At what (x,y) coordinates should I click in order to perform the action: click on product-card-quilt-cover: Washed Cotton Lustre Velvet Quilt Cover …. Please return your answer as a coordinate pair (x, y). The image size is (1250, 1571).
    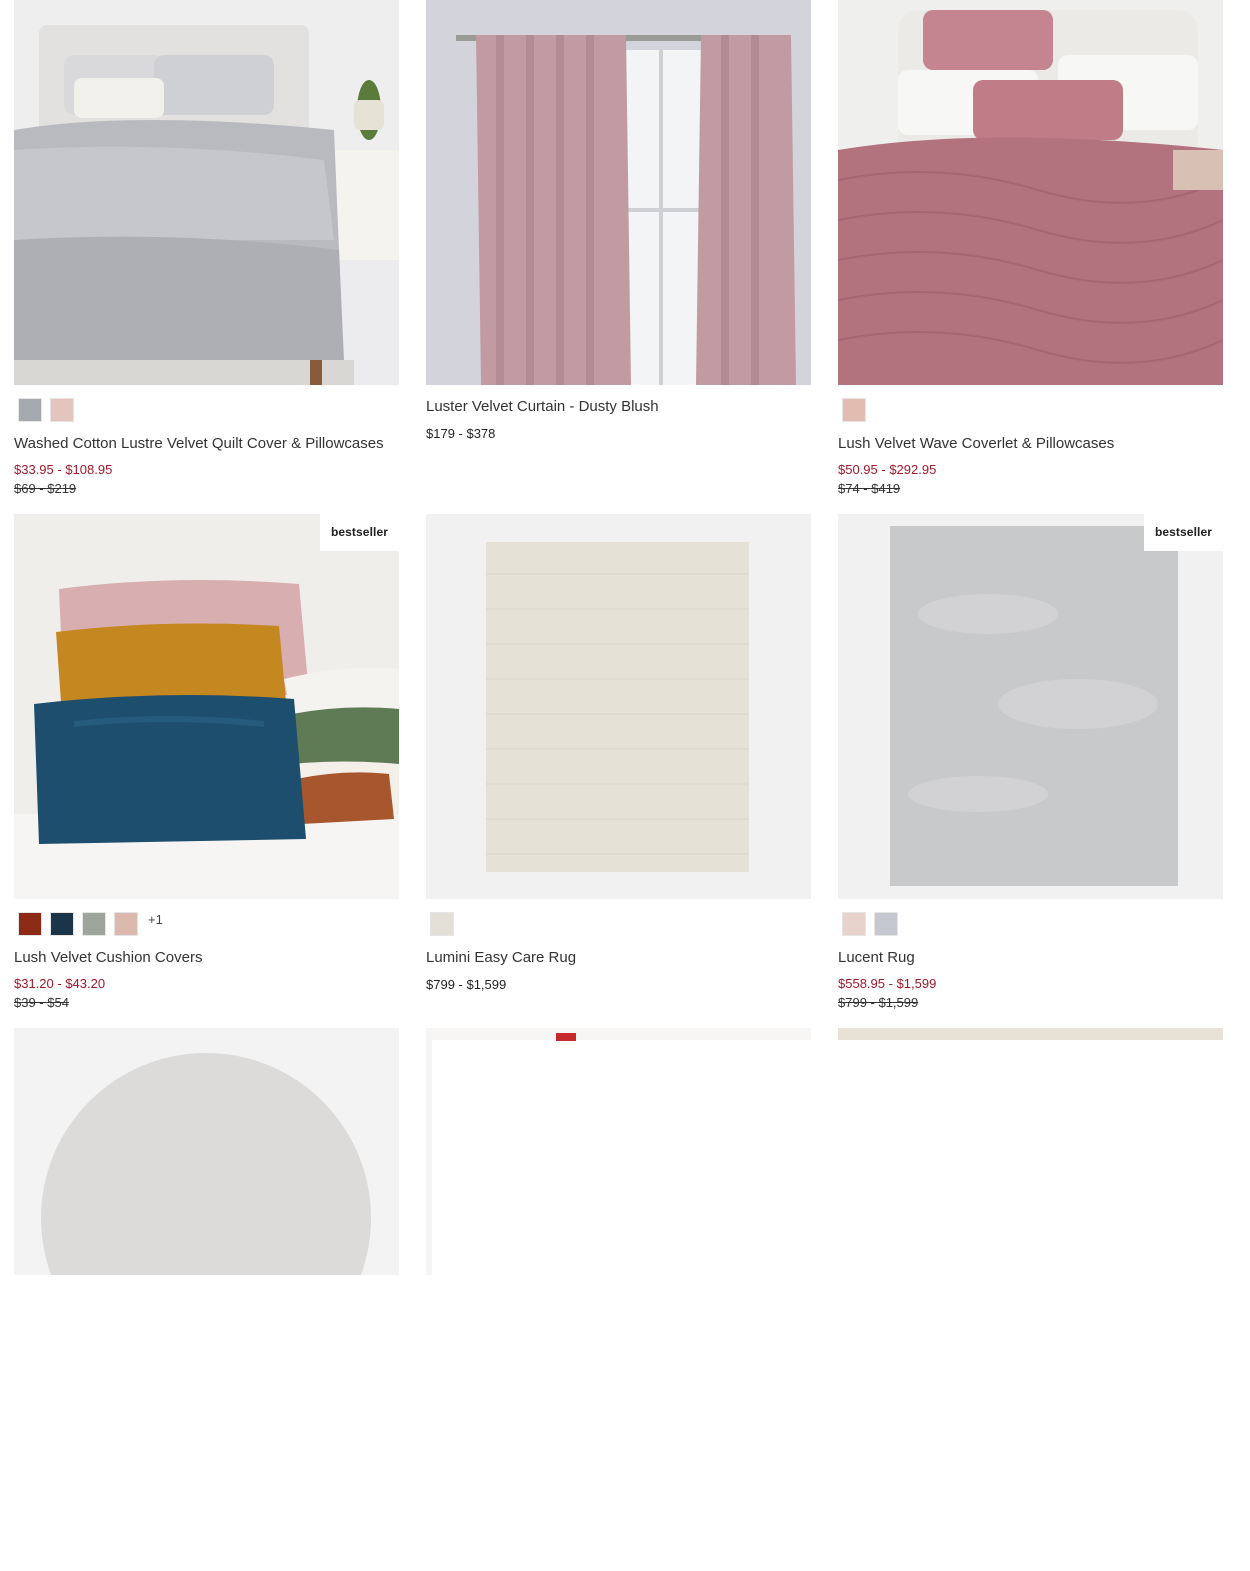
    Looking at the image, I should click on (206, 248).